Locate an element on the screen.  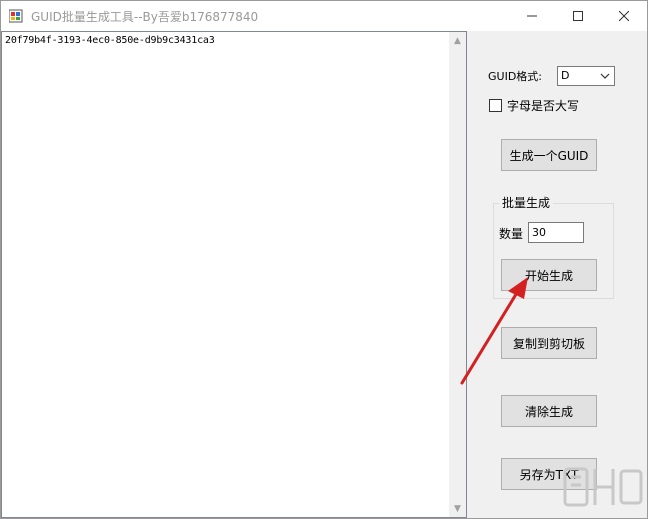
close-icon is located at coordinates (624, 16).